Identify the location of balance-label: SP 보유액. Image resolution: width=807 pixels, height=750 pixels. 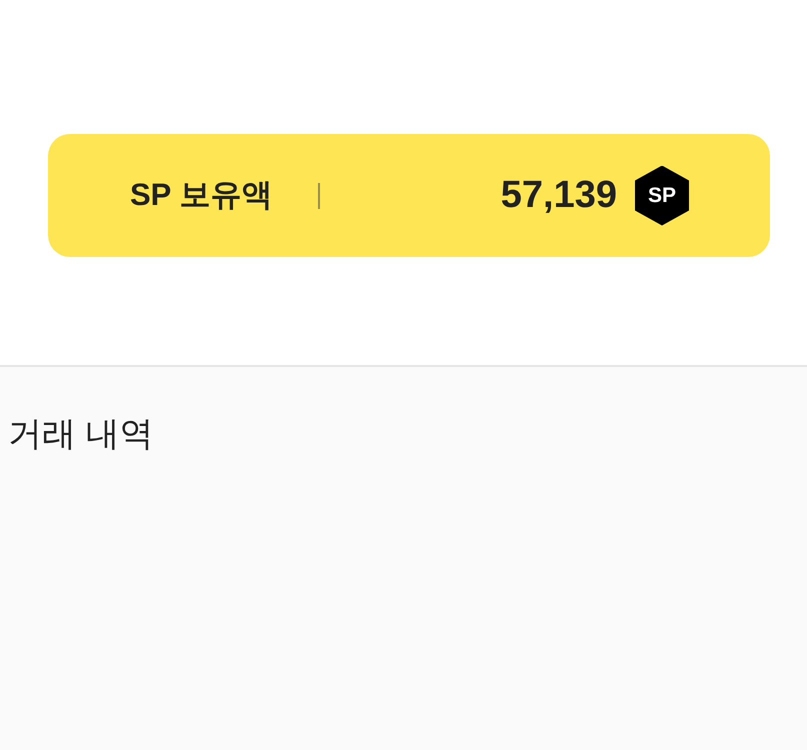
(201, 195).